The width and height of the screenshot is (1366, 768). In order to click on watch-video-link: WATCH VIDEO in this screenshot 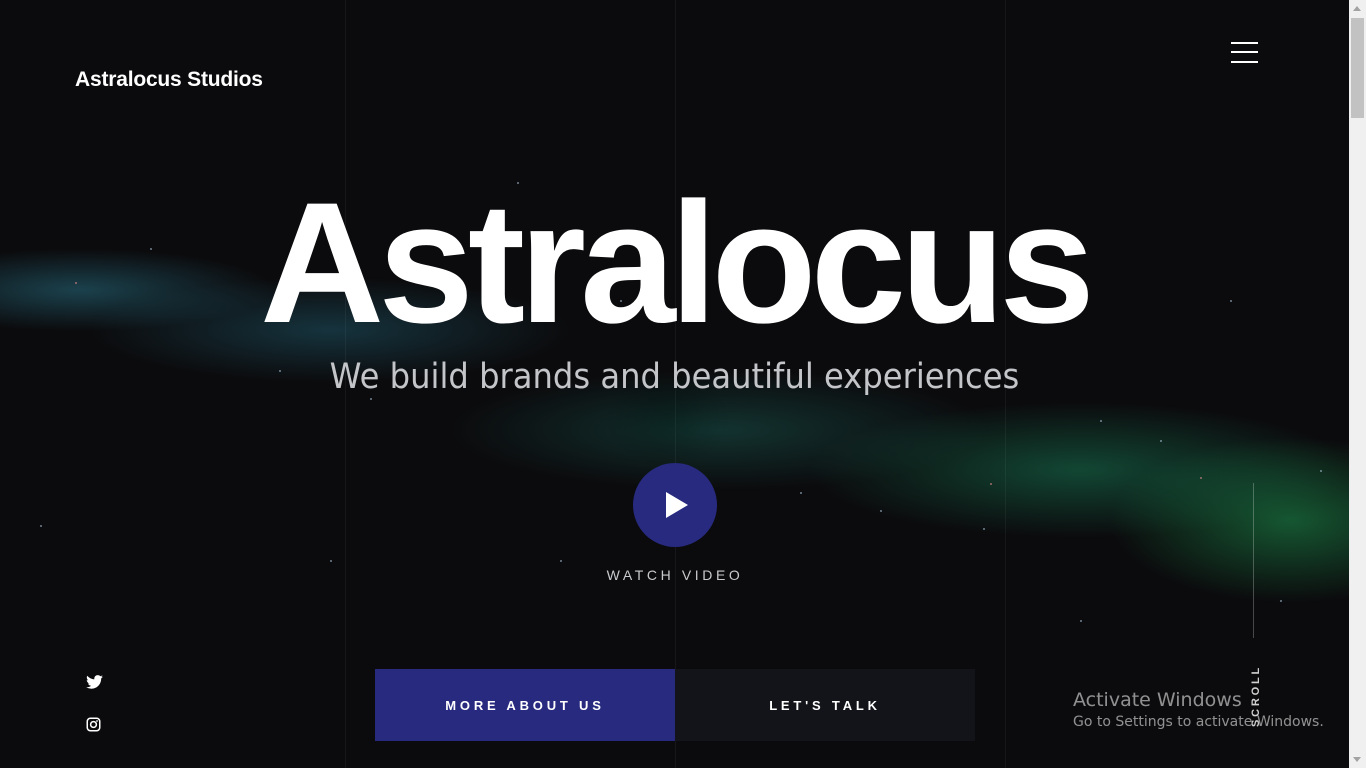, I will do `click(675, 575)`.